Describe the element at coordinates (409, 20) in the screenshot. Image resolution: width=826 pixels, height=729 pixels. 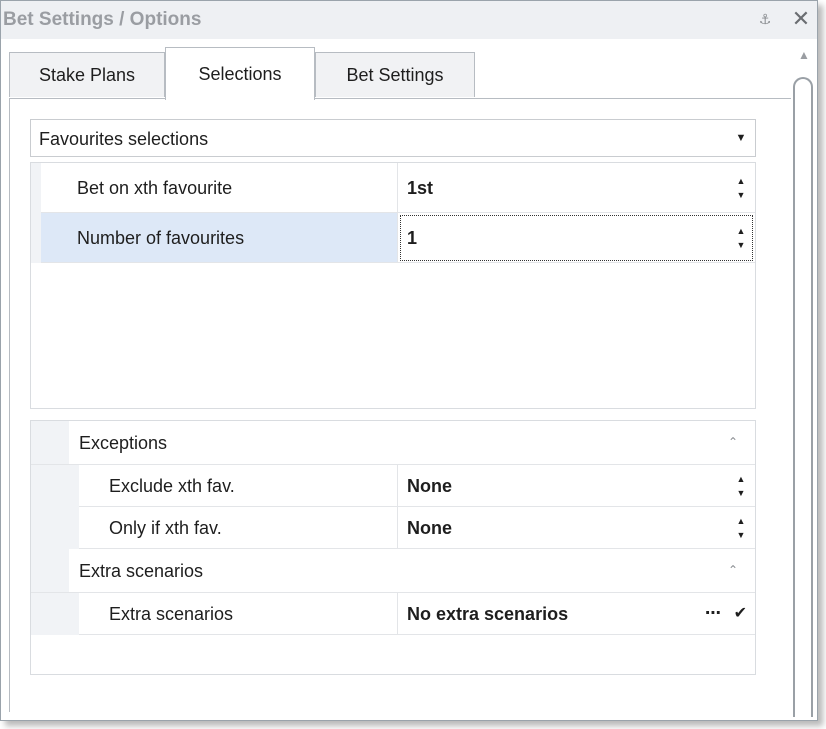
I see `title-bar: Bet Settings / Options ⚓ ✕` at that location.